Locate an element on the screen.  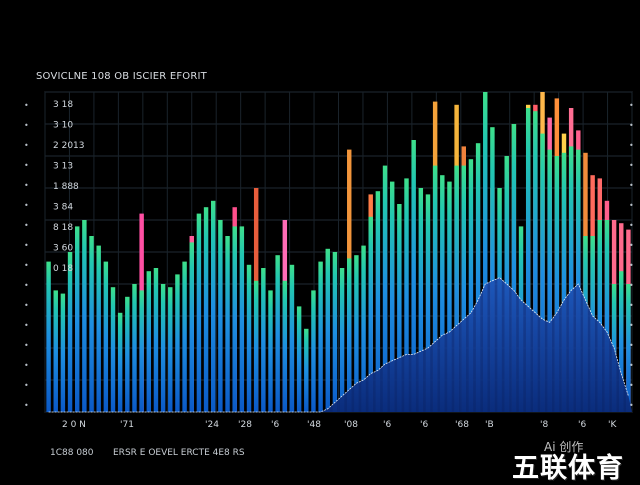
y-tick-label: 8 18 is located at coordinates (63, 228).